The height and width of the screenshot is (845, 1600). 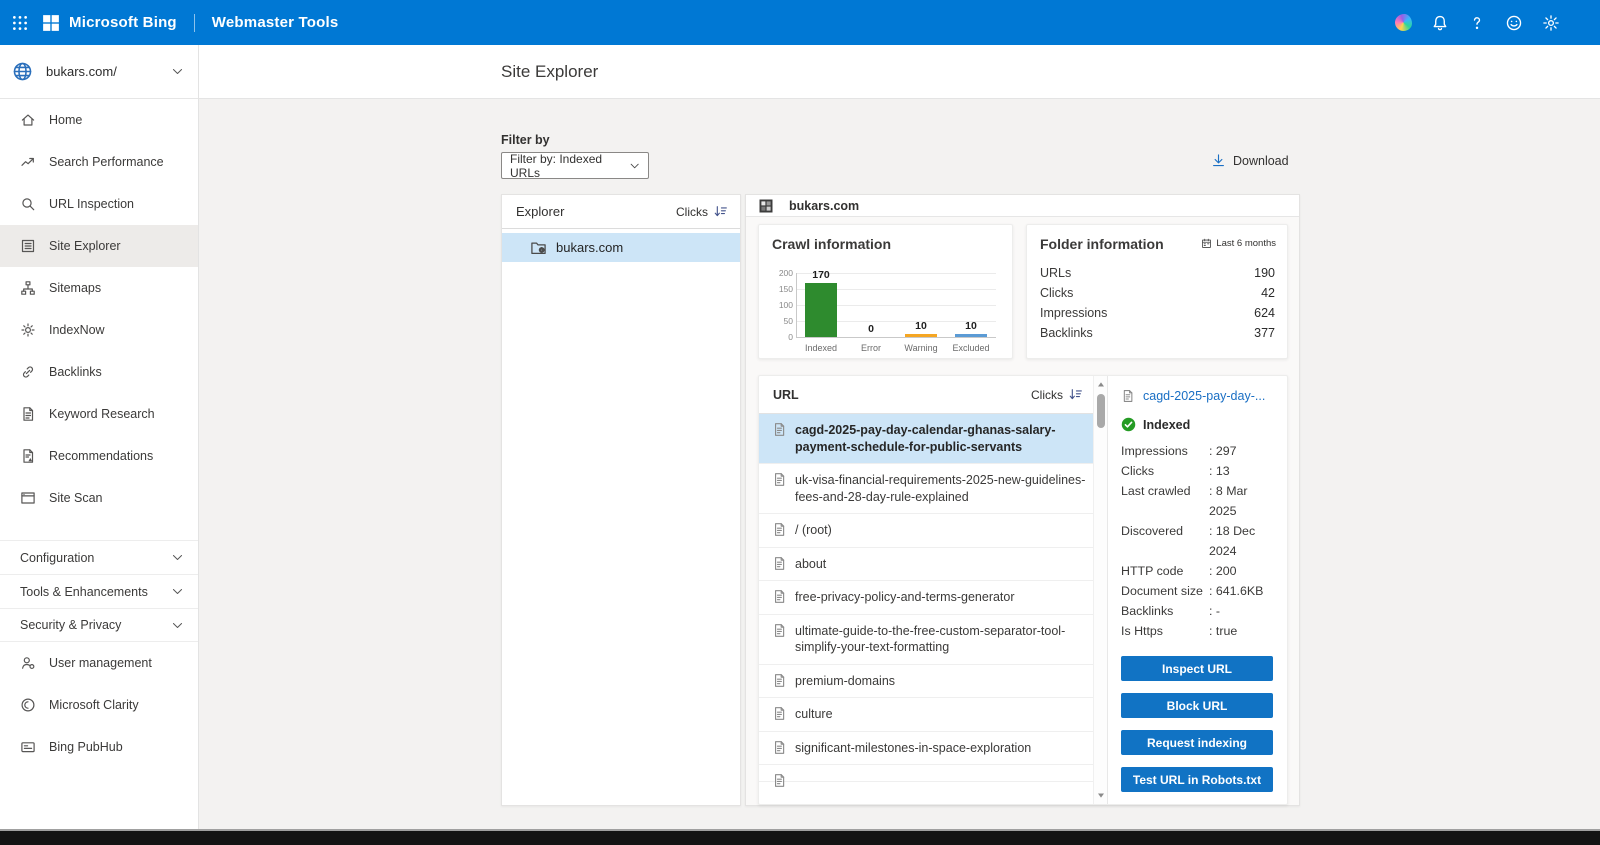 What do you see at coordinates (933, 531) in the screenshot?
I see `url-row: / (root)` at bounding box center [933, 531].